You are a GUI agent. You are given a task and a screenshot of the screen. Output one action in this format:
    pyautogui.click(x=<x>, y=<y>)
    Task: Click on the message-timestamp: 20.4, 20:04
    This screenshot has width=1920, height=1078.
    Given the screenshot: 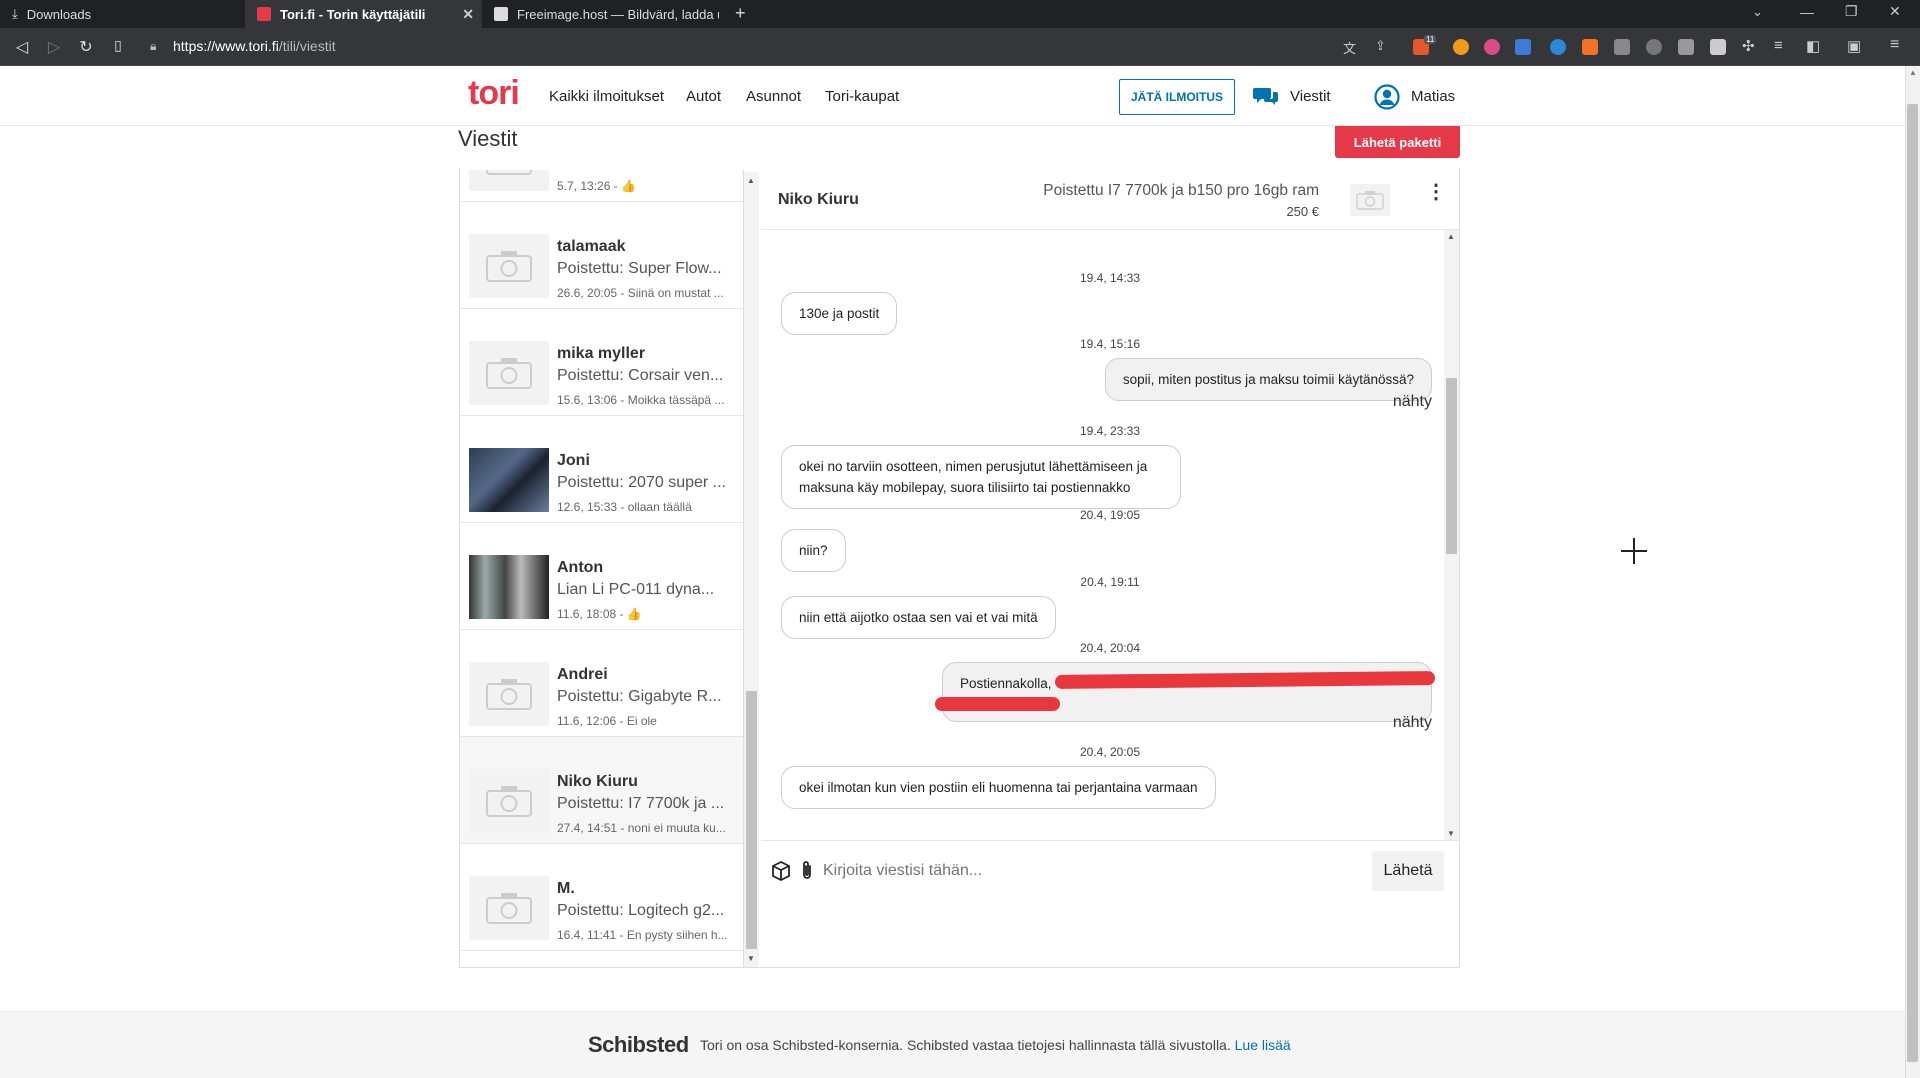 What is the action you would take?
    pyautogui.click(x=1110, y=648)
    